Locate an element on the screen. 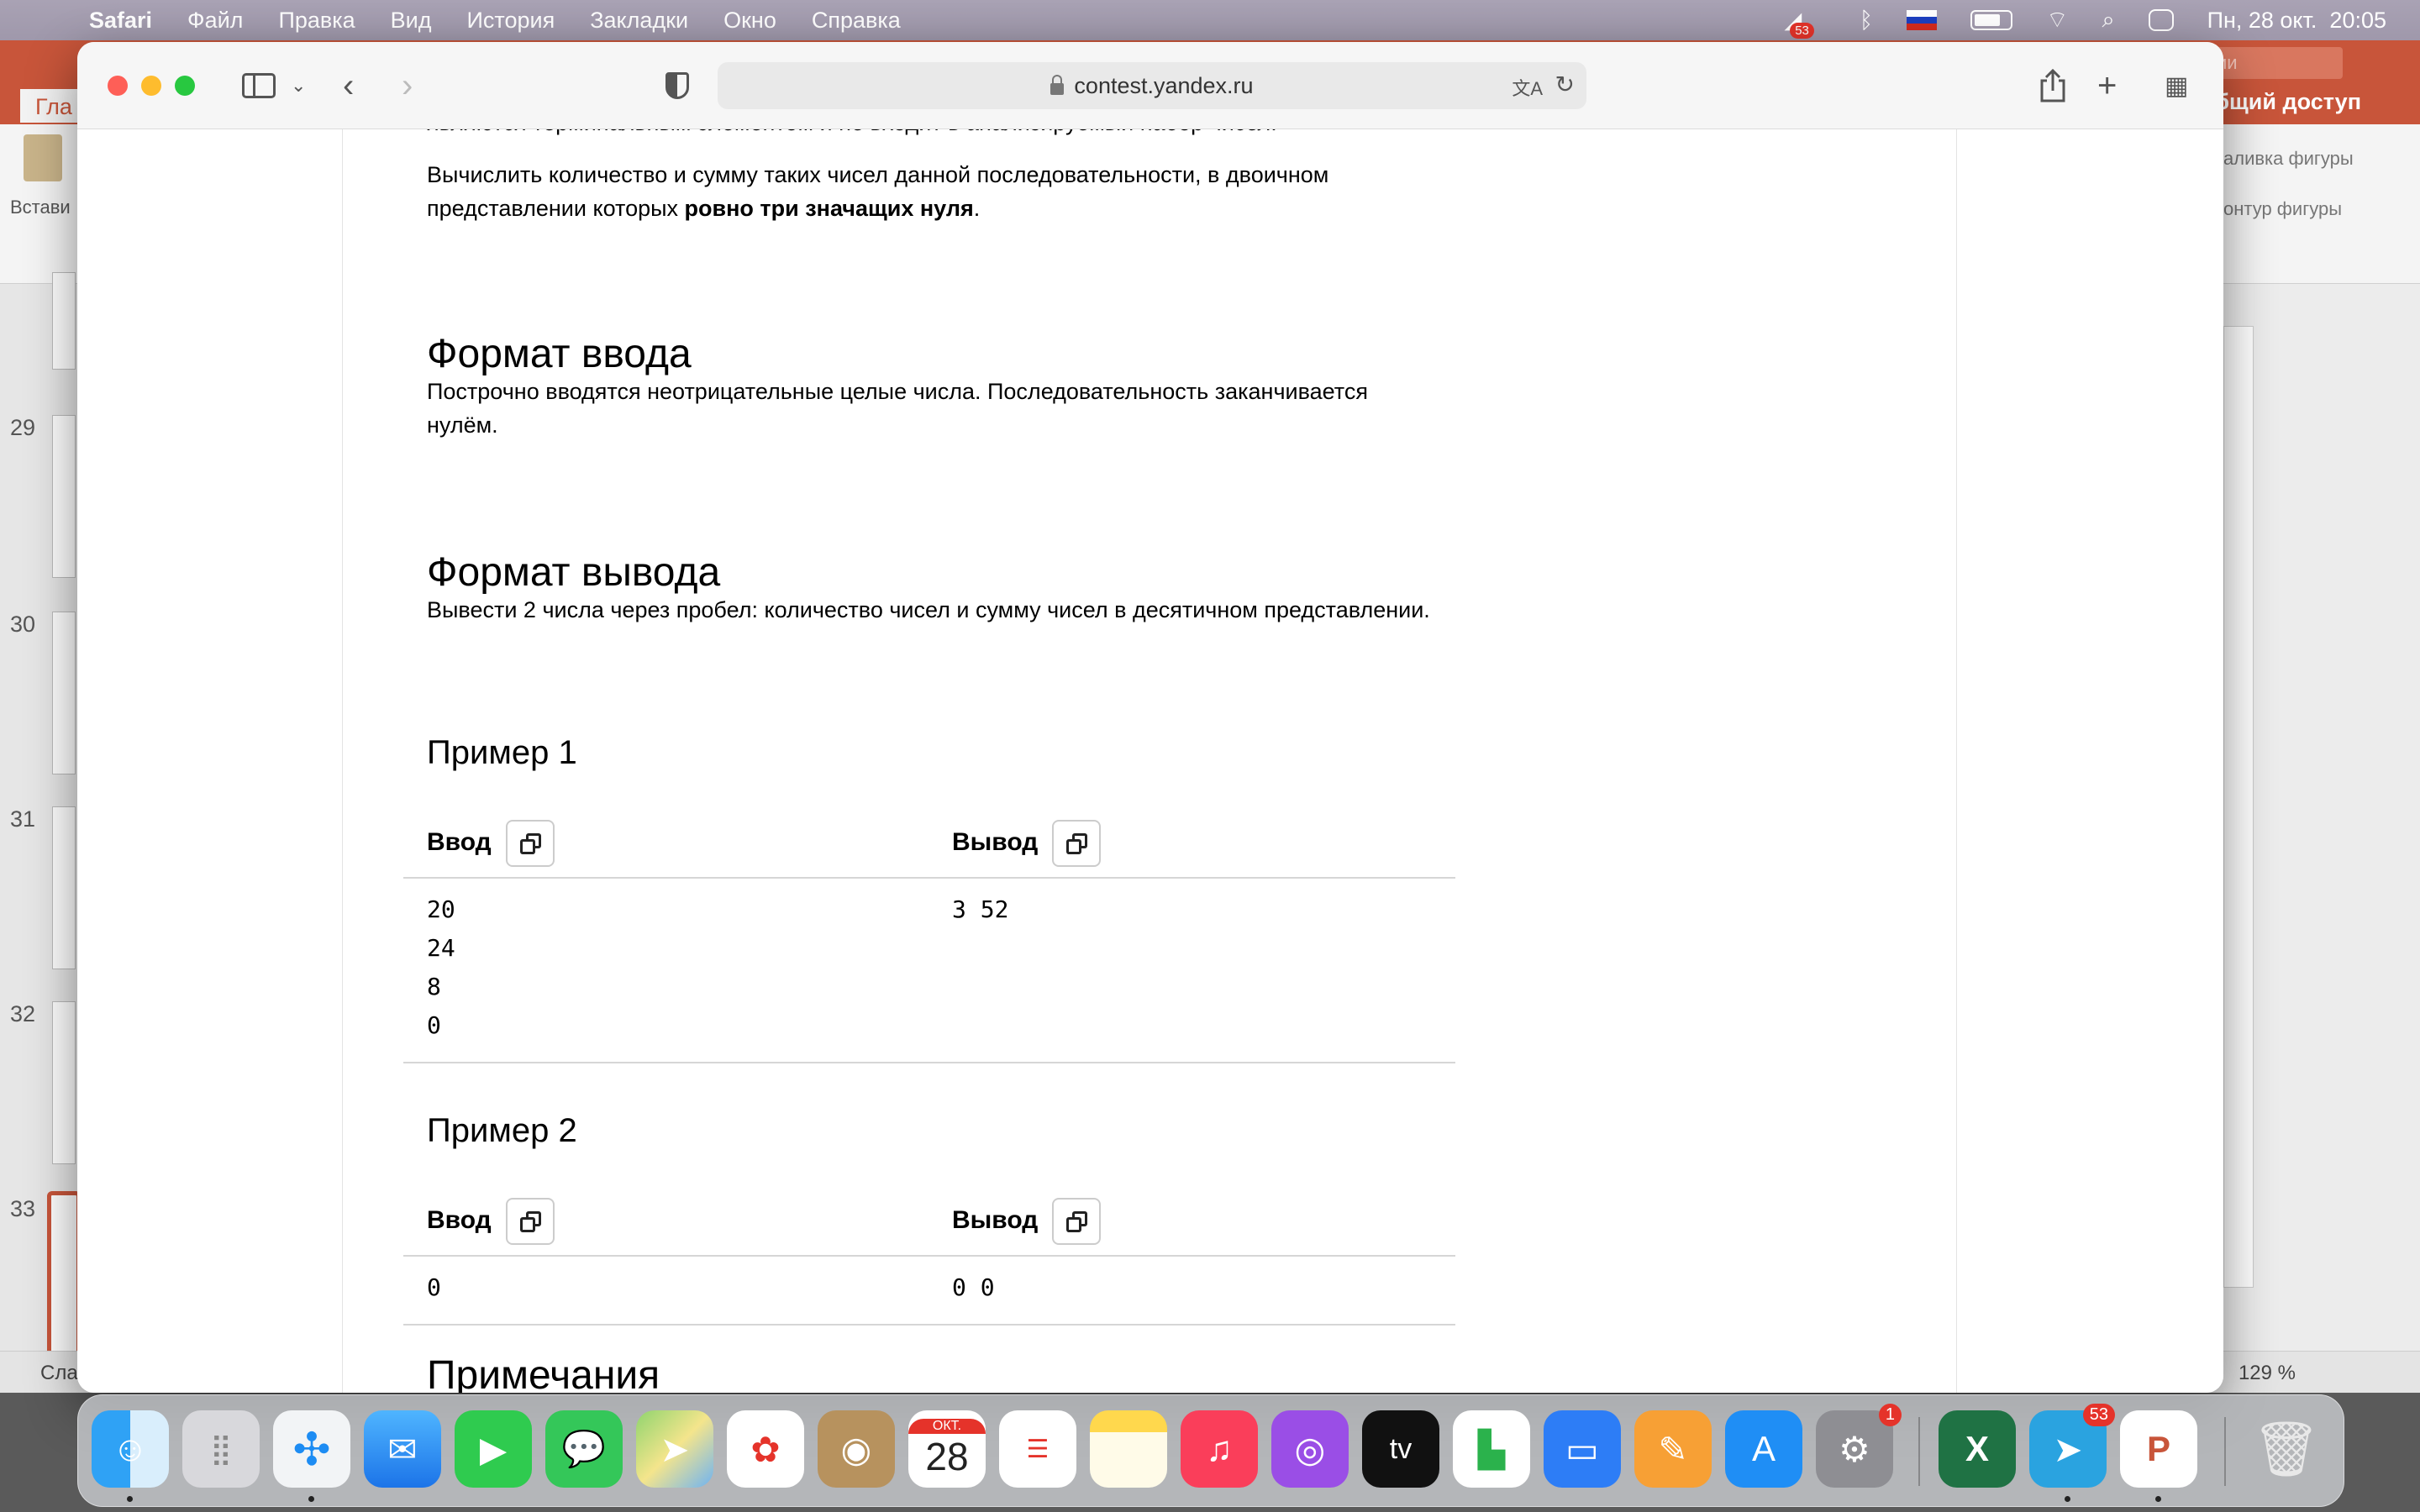  excel-icon: X is located at coordinates (1978, 1449).